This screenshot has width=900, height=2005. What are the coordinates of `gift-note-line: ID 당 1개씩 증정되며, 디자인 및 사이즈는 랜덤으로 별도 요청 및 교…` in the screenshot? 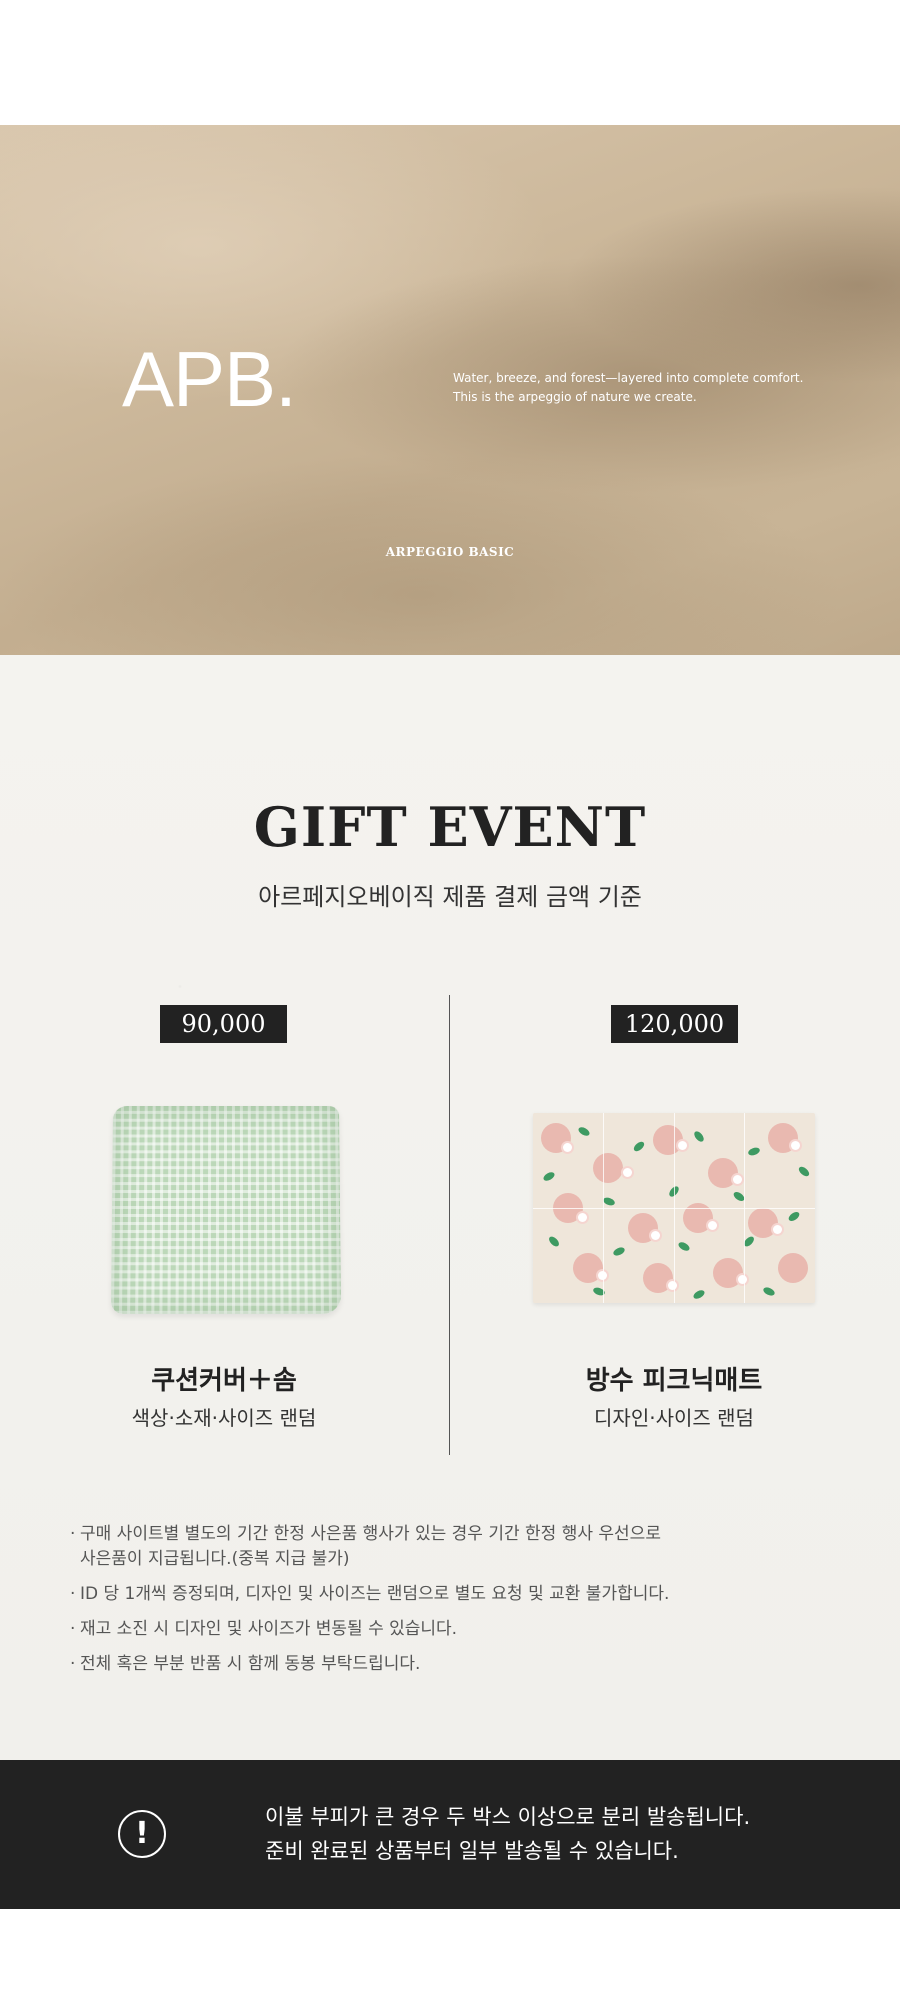 It's located at (374, 1594).